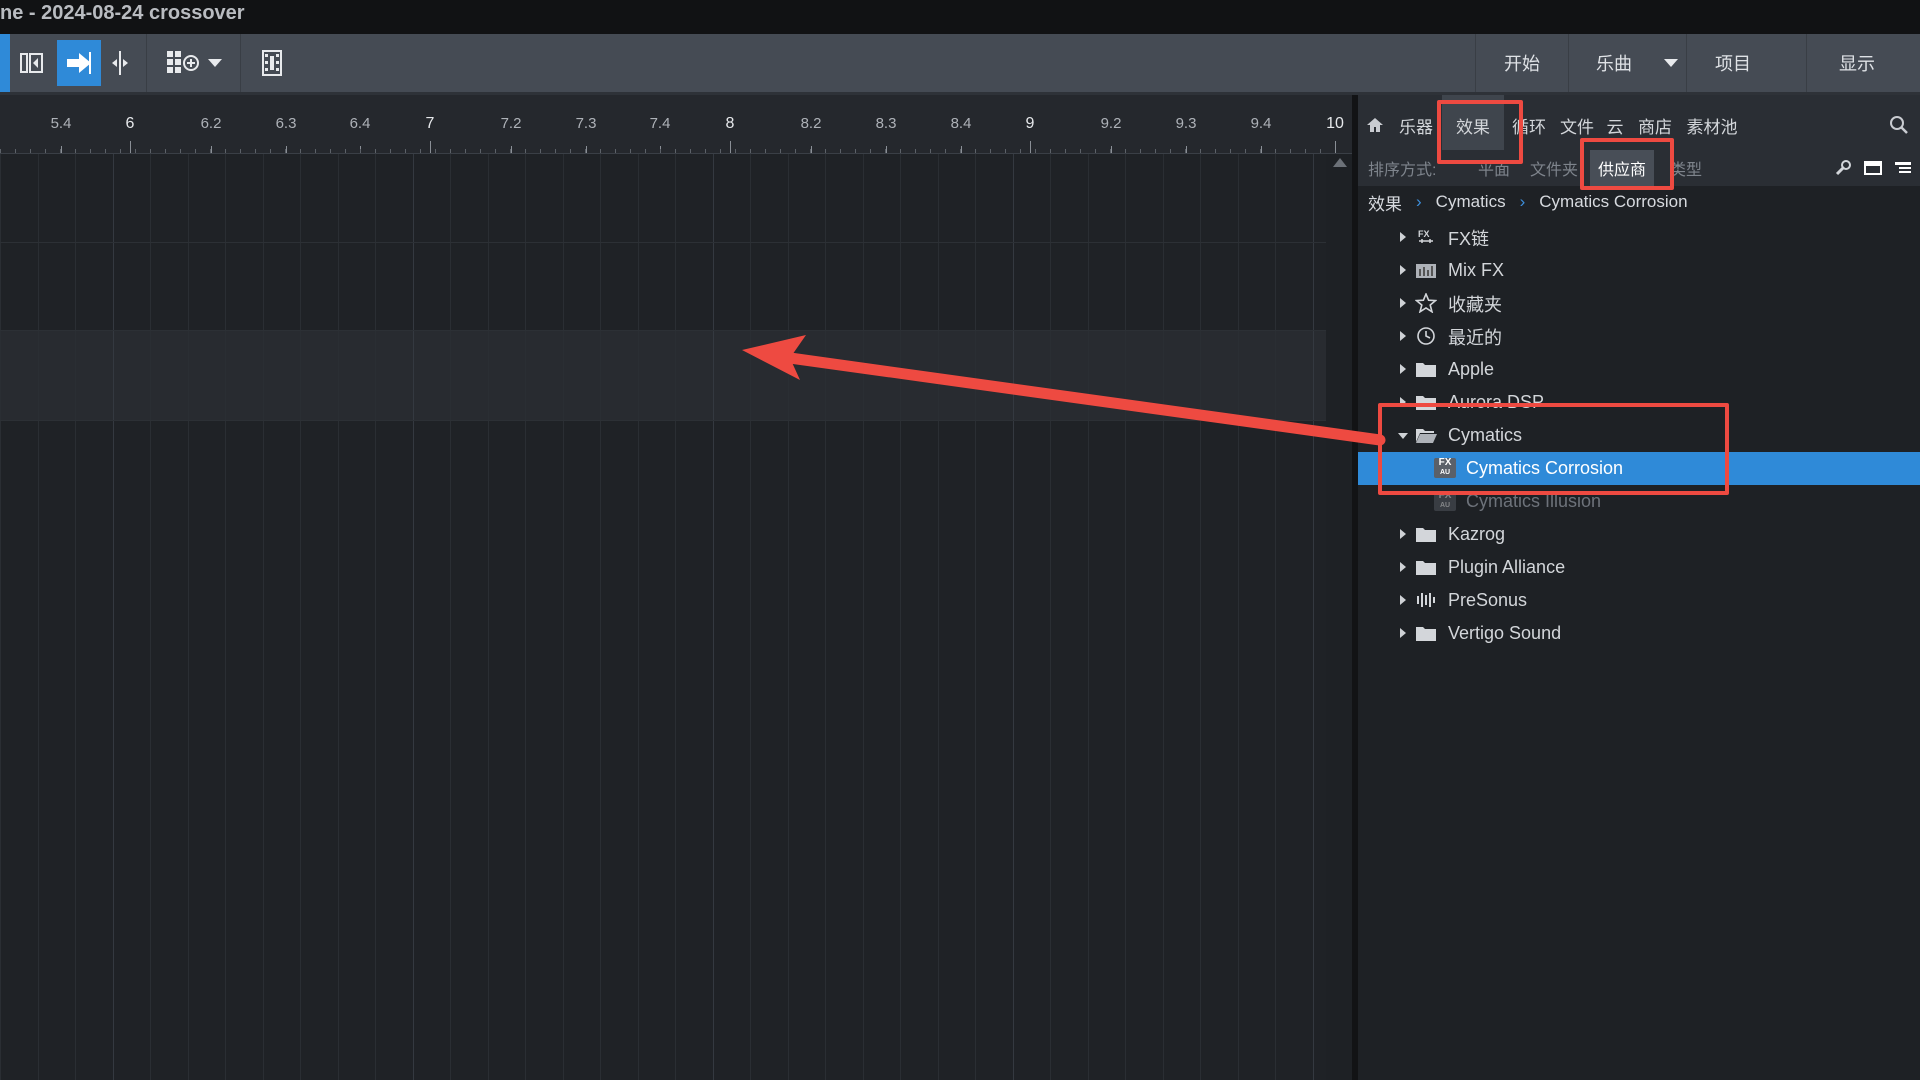  What do you see at coordinates (1471, 369) in the screenshot?
I see `browser-item-label: Apple` at bounding box center [1471, 369].